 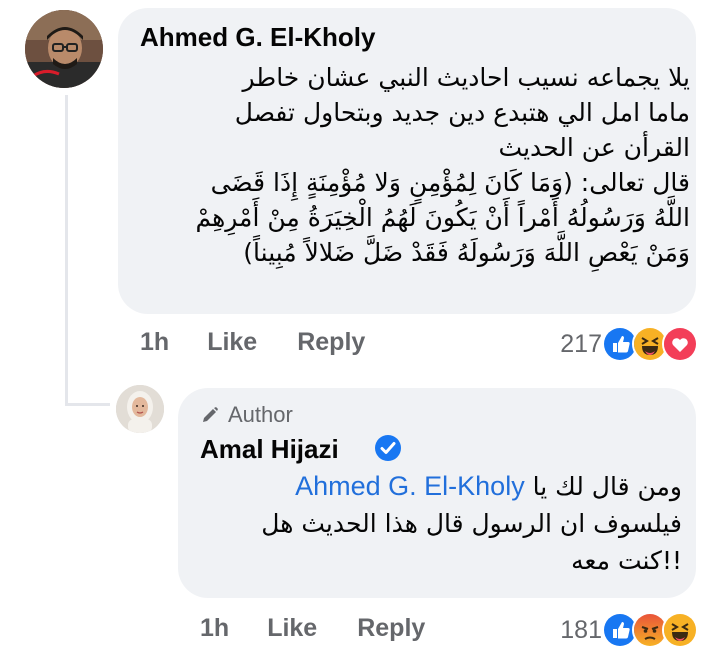 I want to click on reply-timestamp: 1h, so click(x=214, y=628).